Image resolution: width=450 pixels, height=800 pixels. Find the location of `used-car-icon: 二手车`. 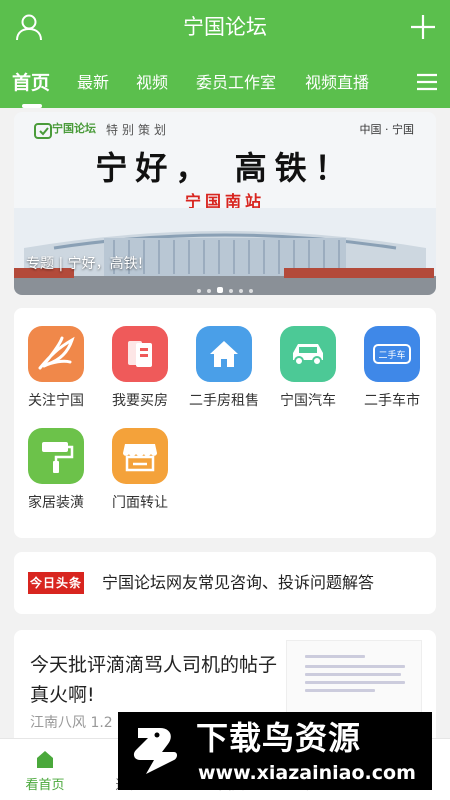

used-car-icon: 二手车 is located at coordinates (392, 354).